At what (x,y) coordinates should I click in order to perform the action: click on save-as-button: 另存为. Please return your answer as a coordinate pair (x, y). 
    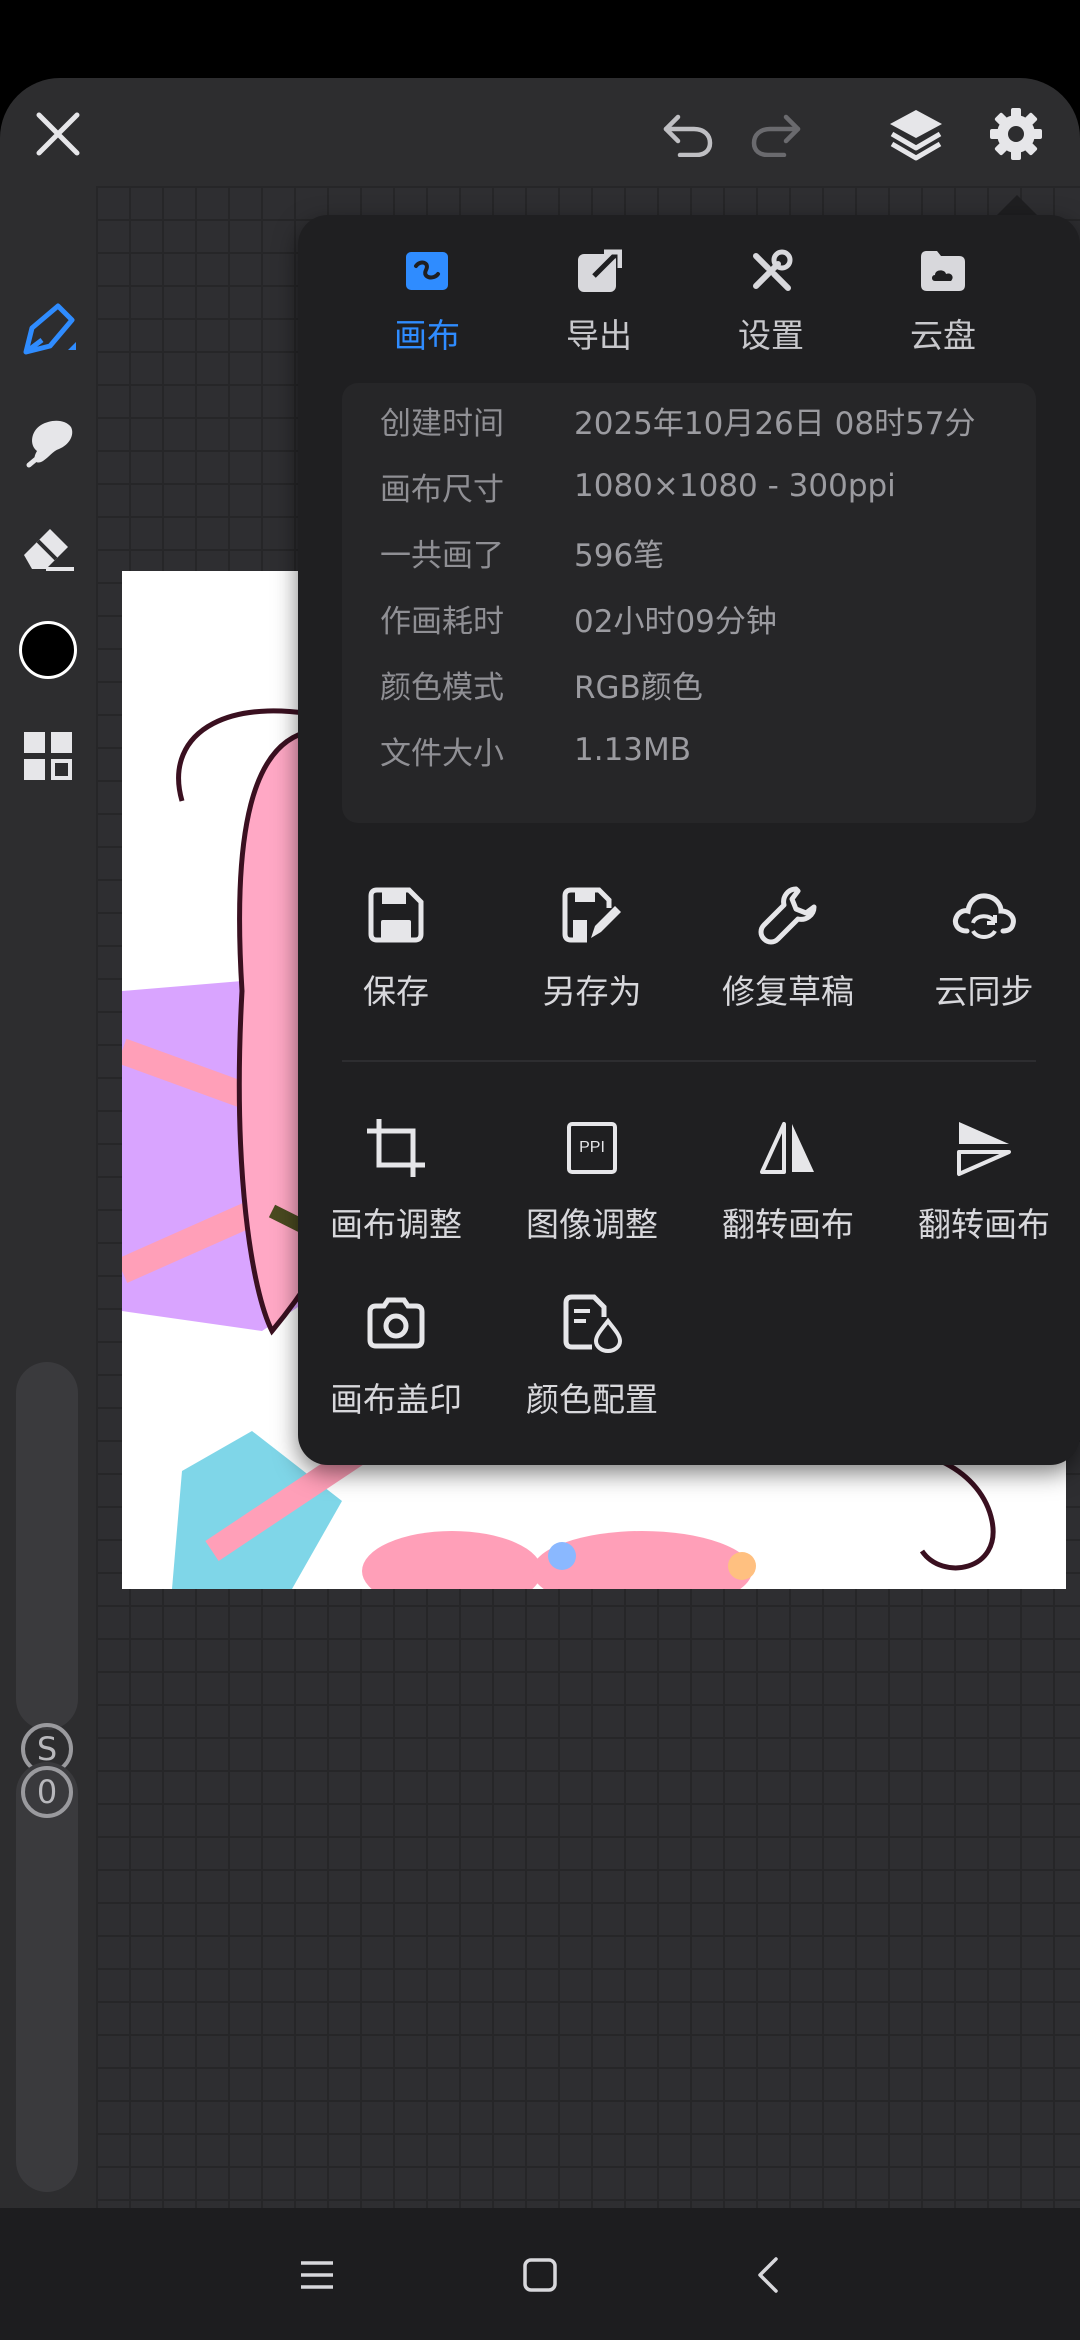
    Looking at the image, I should click on (592, 954).